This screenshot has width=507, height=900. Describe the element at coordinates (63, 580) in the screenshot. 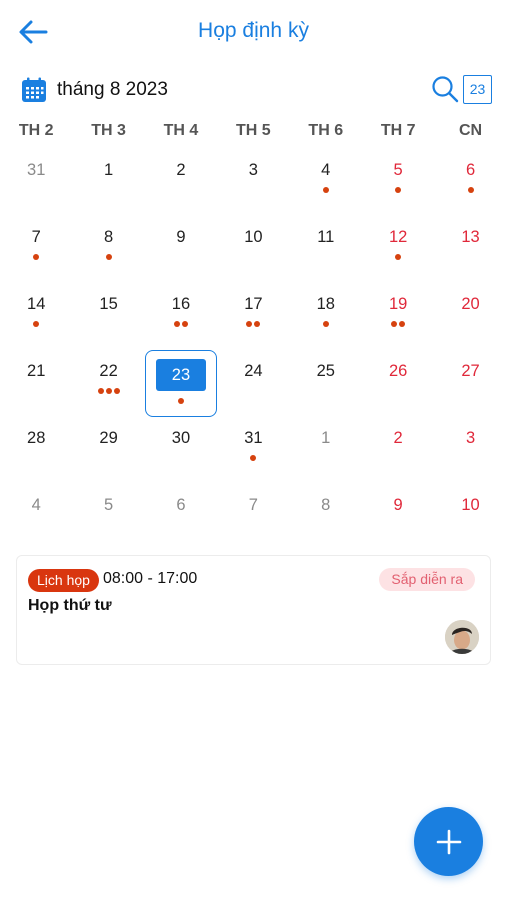

I see `event-type-badge: Lịch họp` at that location.